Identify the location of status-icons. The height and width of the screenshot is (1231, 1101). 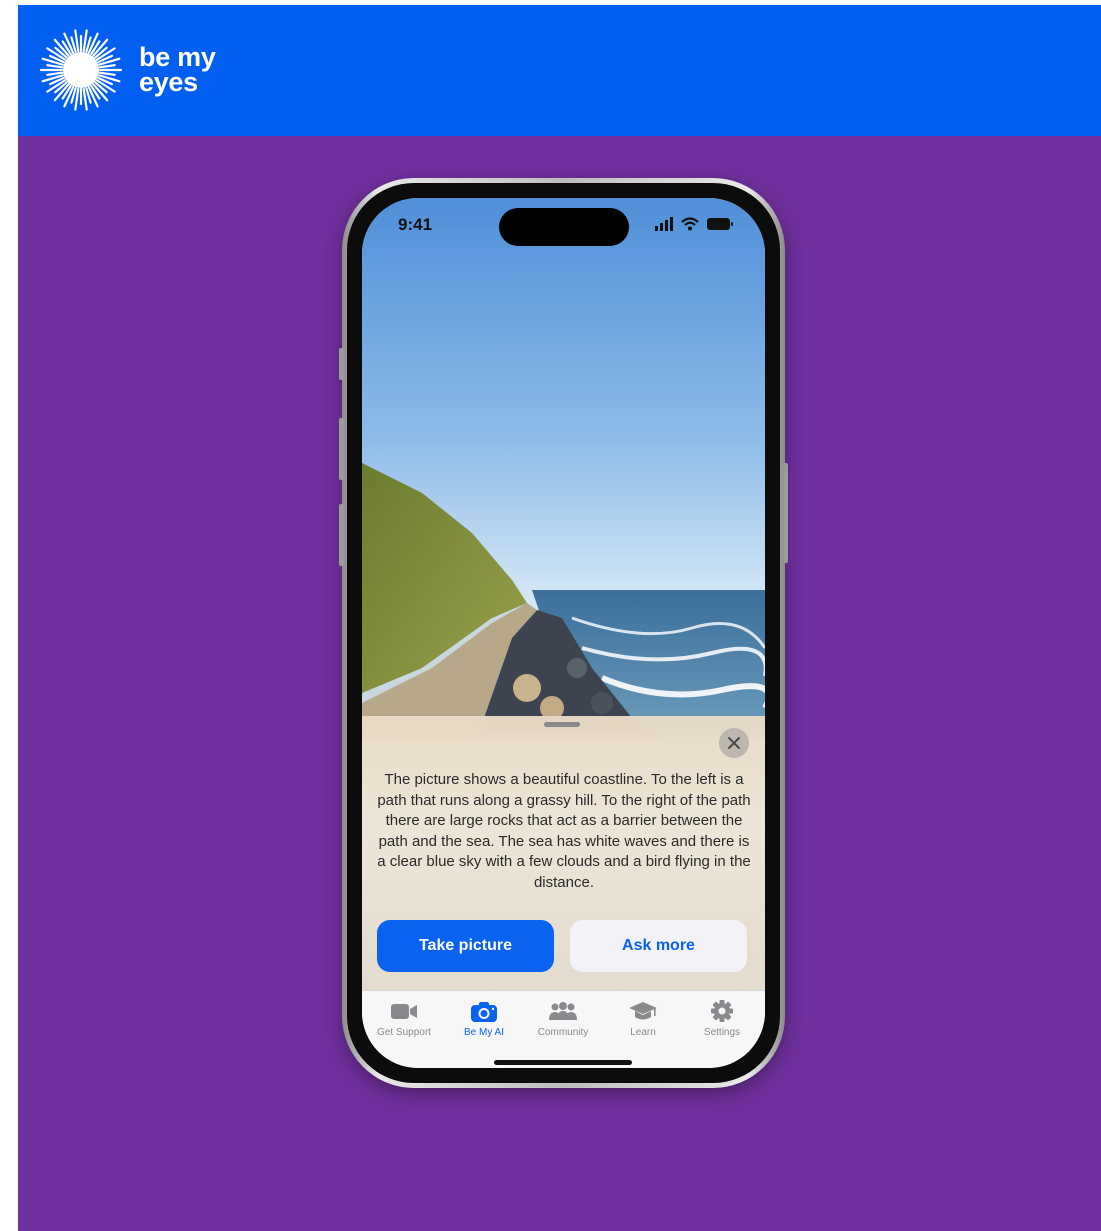
(694, 224).